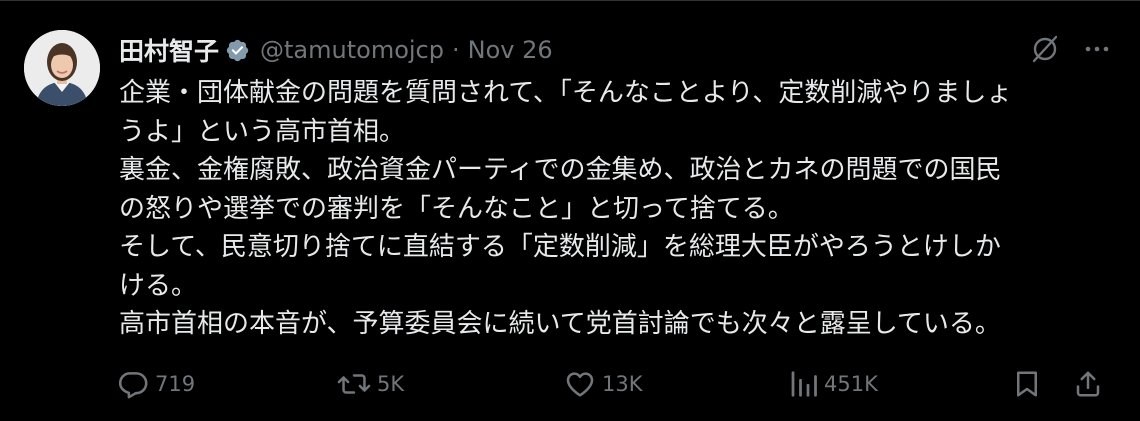  I want to click on tweet-header: 田村智子 @tamutomojcp · Nov 26, so click(336, 50).